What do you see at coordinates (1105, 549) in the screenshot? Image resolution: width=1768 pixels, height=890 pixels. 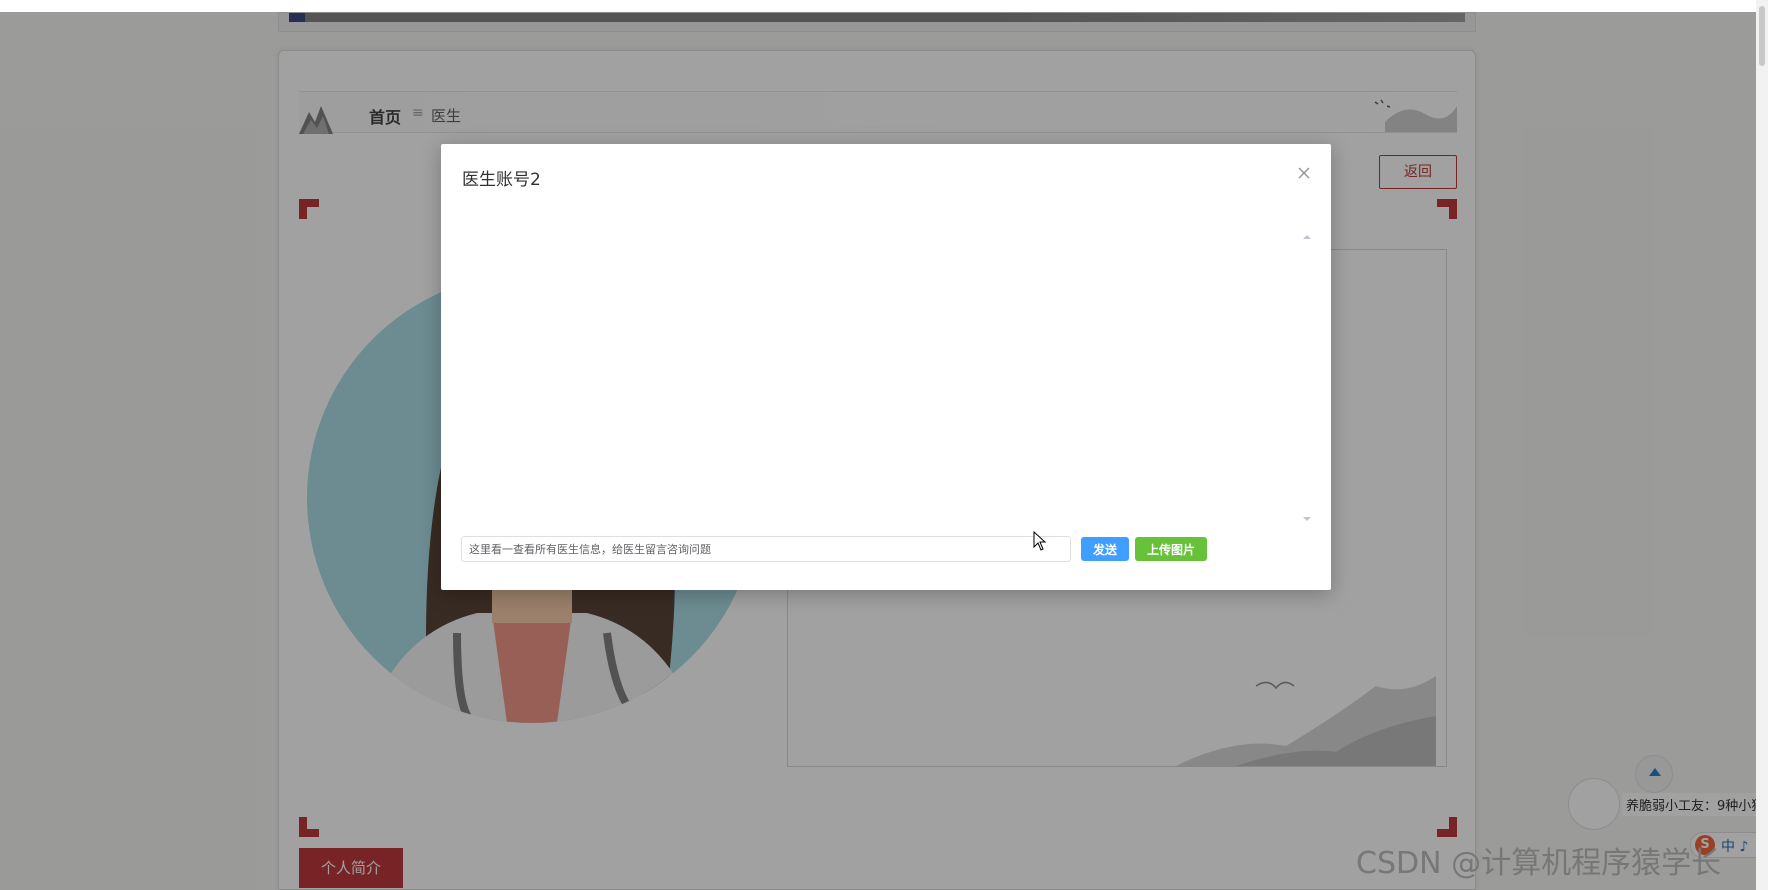 I see `send-button: 发送` at bounding box center [1105, 549].